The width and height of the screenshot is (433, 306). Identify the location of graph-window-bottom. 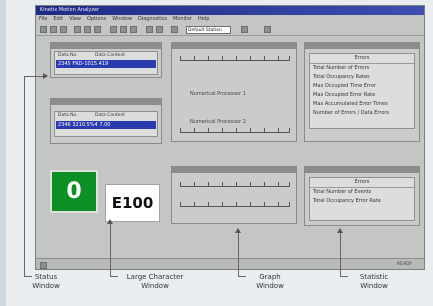
(234, 195).